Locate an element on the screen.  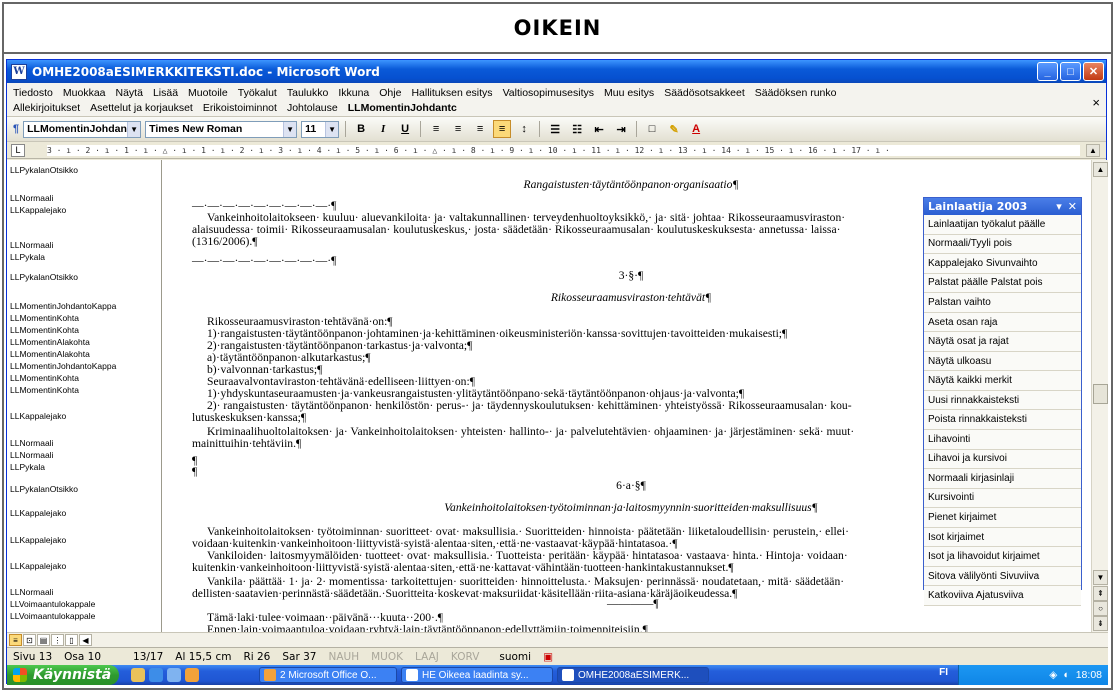
browser-icon is located at coordinates (156, 675).